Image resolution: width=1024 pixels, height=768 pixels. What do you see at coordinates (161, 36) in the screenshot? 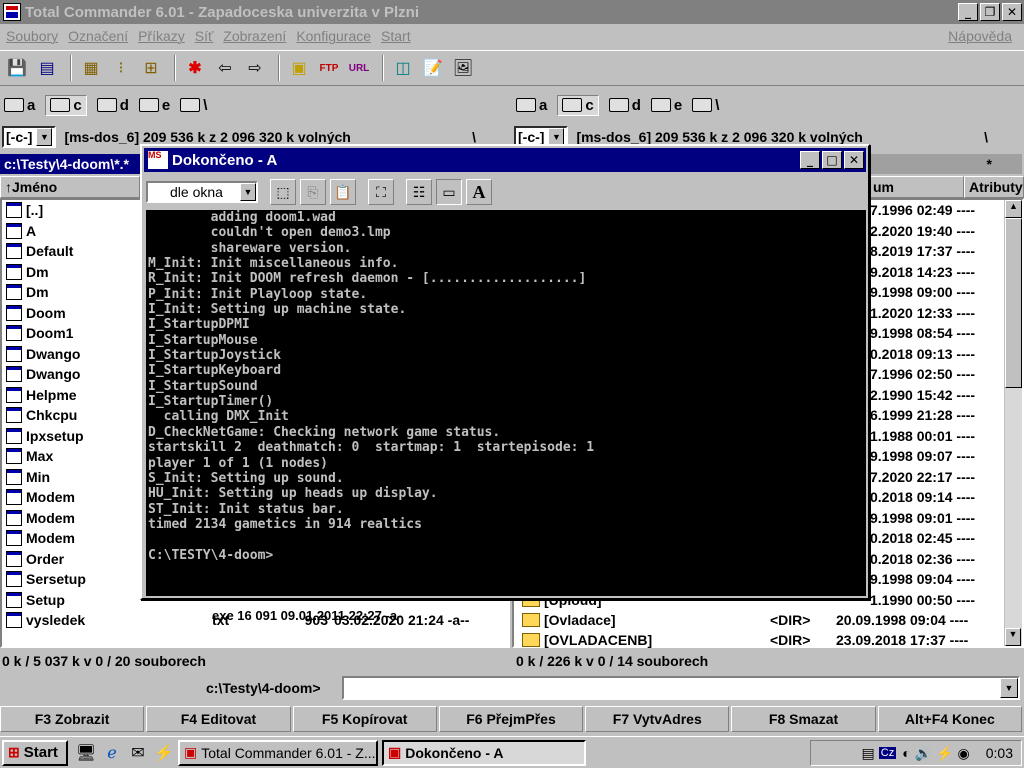
I see `menu-prikazy: Příkazy` at bounding box center [161, 36].